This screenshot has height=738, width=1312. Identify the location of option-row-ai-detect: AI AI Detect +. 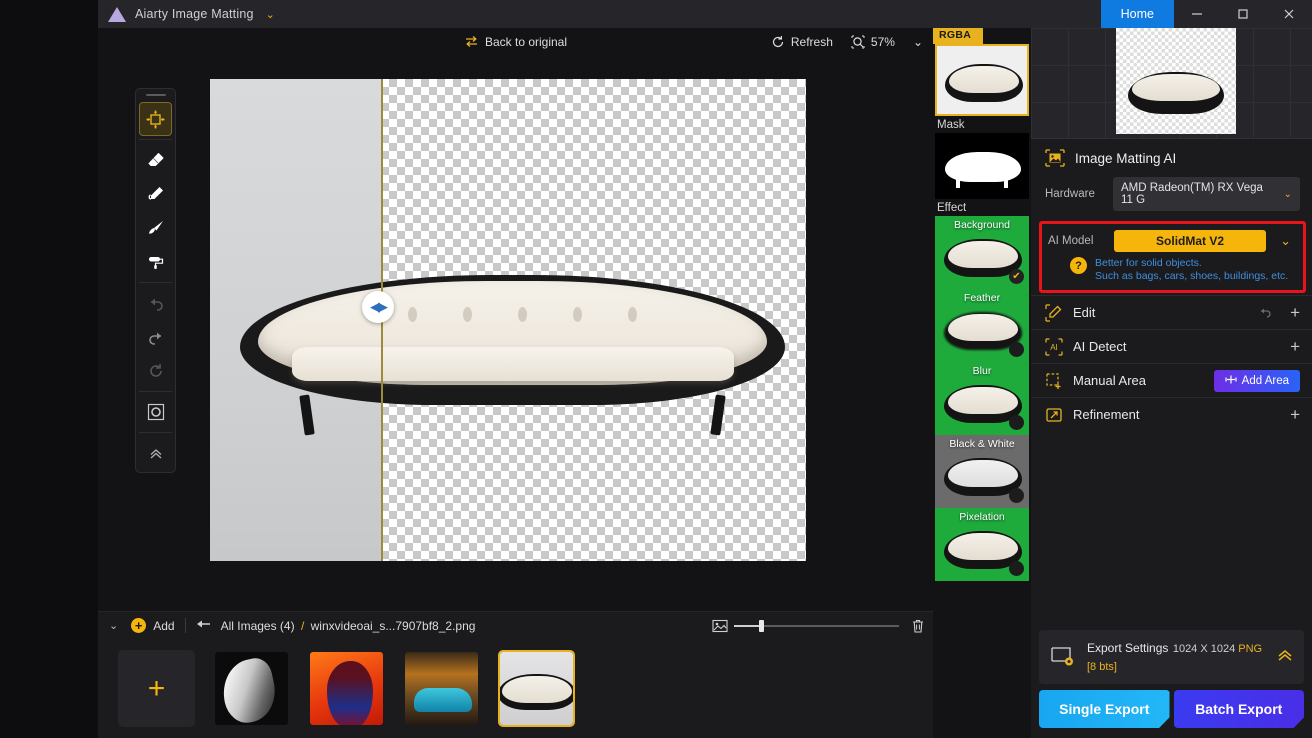
(1171, 346).